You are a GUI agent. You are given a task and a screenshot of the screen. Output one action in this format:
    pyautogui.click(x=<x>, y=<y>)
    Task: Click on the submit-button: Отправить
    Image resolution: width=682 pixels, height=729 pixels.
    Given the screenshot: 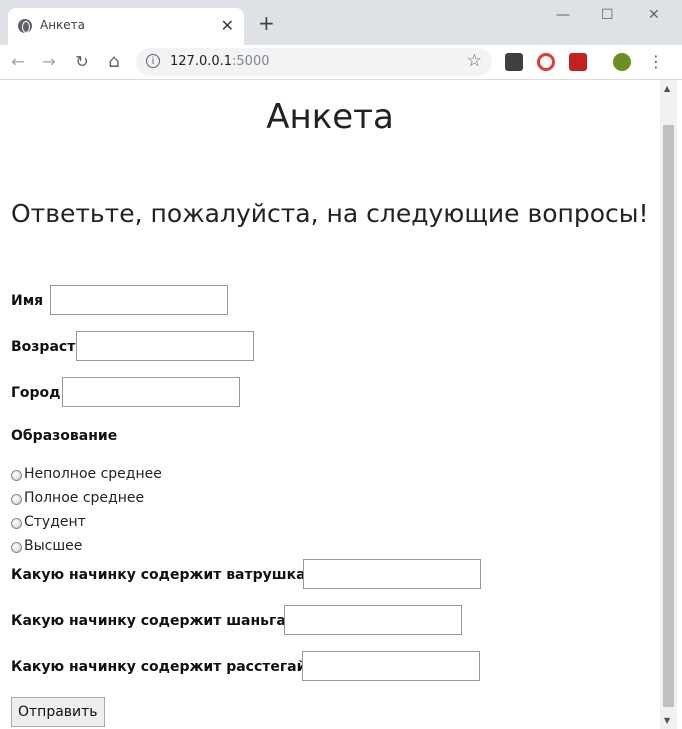 What is the action you would take?
    pyautogui.click(x=58, y=712)
    